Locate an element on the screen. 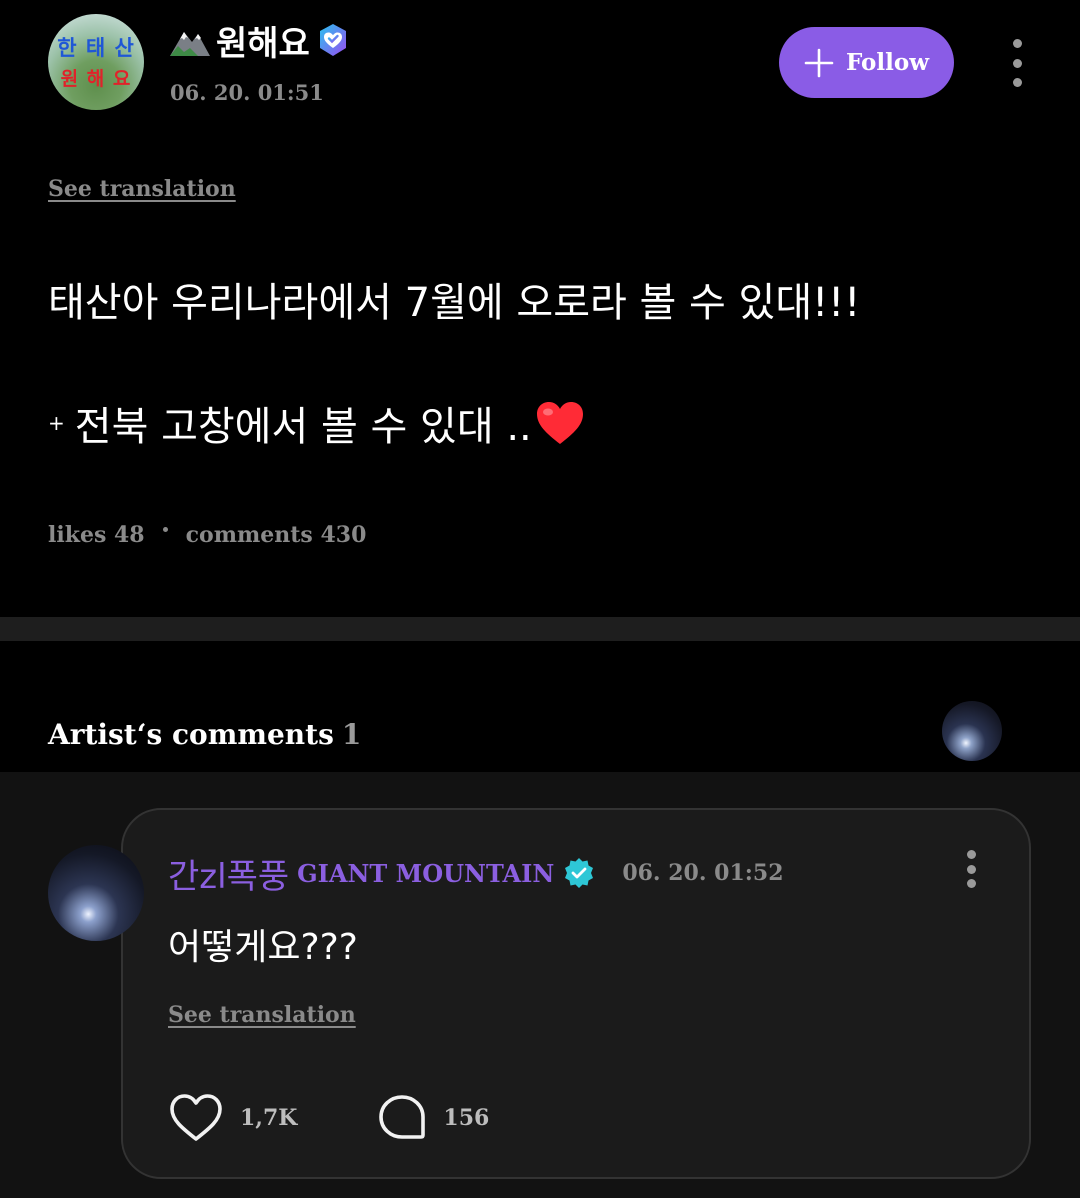 This screenshot has height=1198, width=1080. reply-count: 156 is located at coordinates (466, 1118).